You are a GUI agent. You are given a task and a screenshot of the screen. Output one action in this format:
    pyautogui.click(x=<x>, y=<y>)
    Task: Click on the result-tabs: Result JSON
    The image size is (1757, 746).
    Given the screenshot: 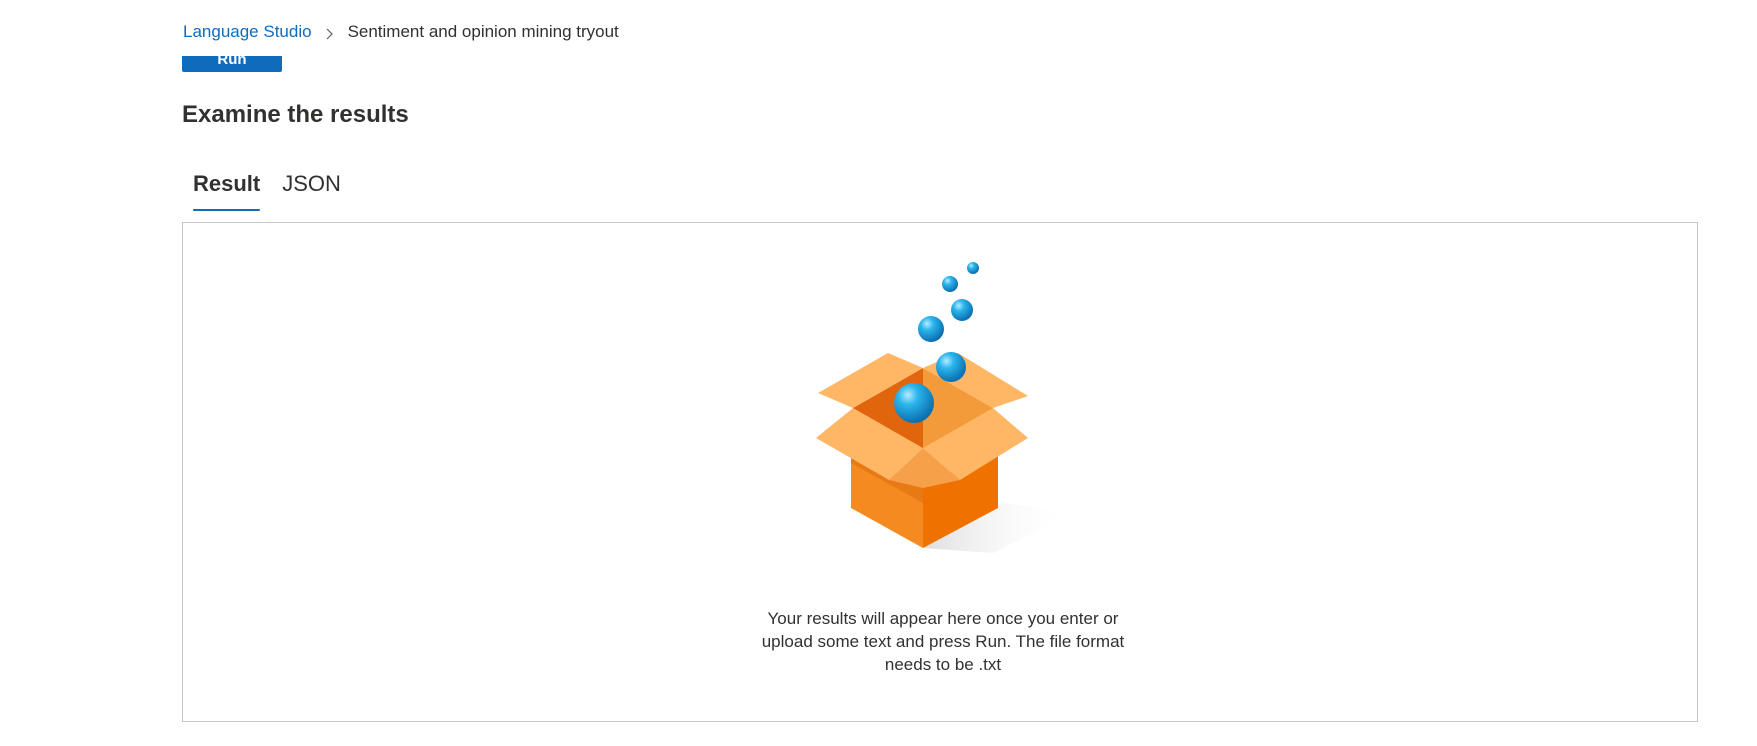 What is the action you would take?
    pyautogui.click(x=267, y=190)
    